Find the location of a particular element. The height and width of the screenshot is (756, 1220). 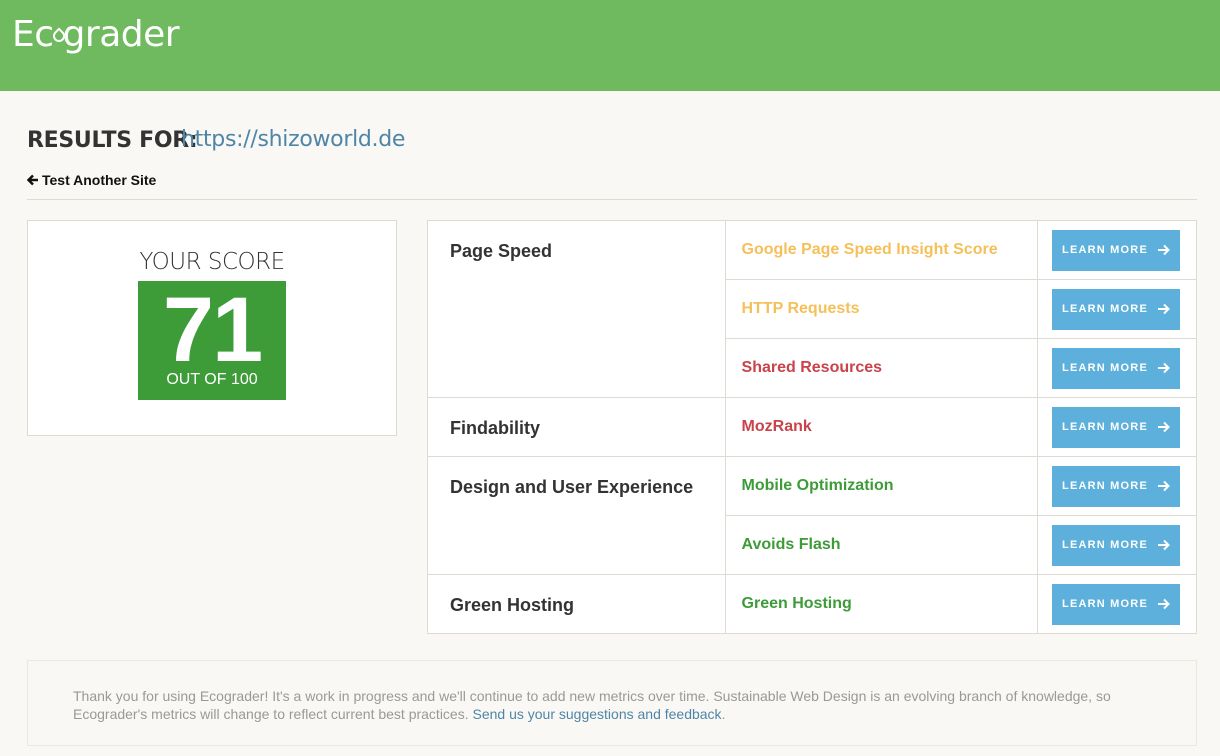

back-link-label: Test Another Site is located at coordinates (99, 180).